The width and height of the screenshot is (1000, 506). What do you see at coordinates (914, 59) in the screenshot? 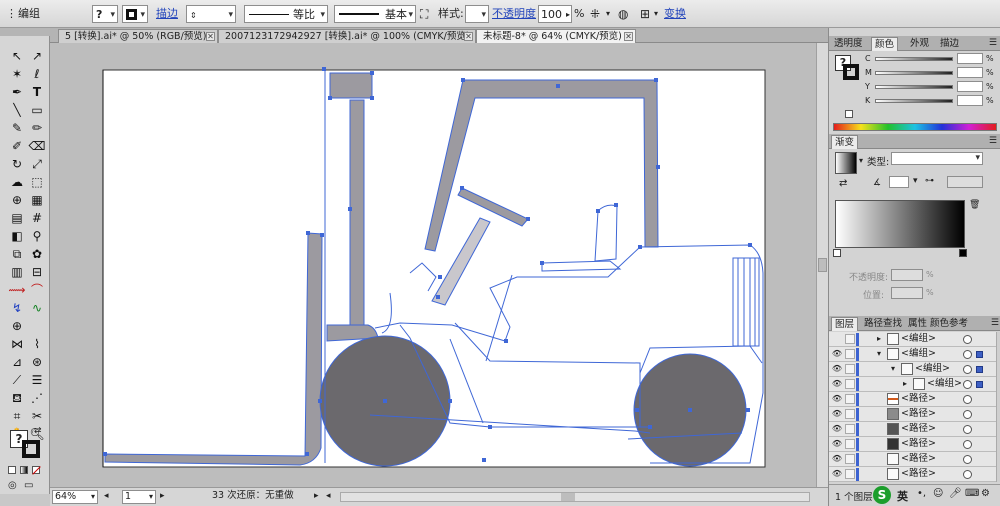
I see `channel-c-slider` at bounding box center [914, 59].